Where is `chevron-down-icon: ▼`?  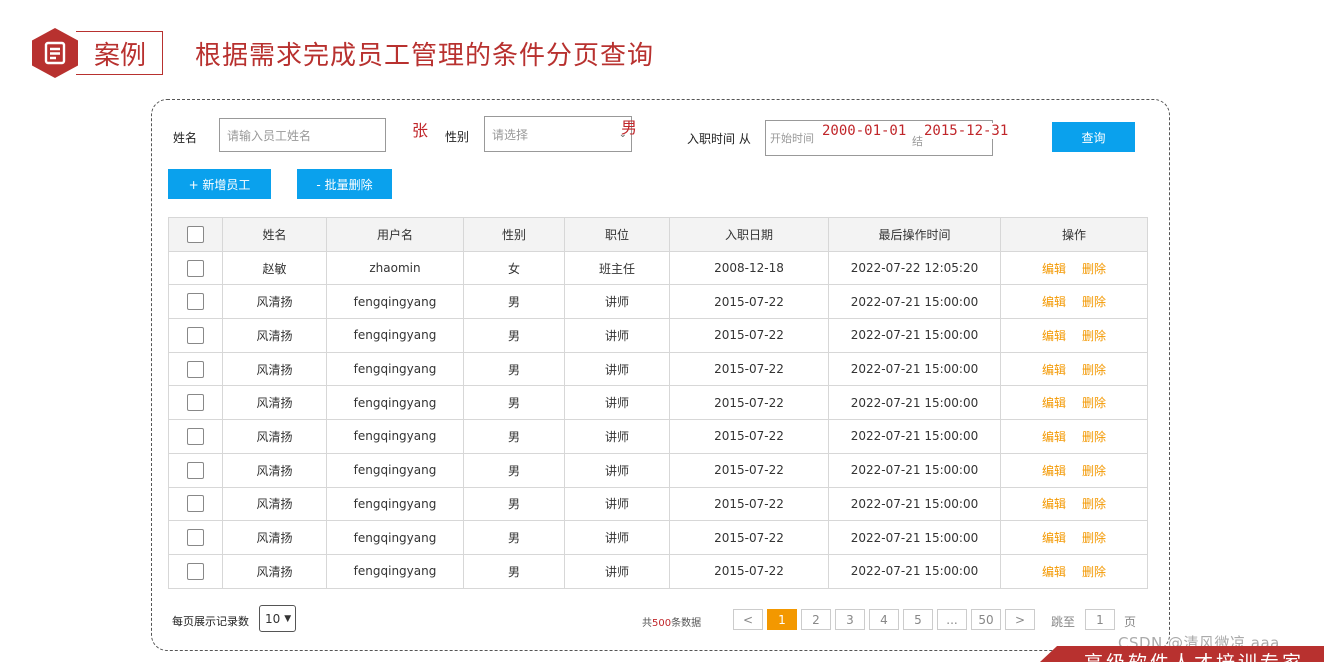 chevron-down-icon: ▼ is located at coordinates (288, 618).